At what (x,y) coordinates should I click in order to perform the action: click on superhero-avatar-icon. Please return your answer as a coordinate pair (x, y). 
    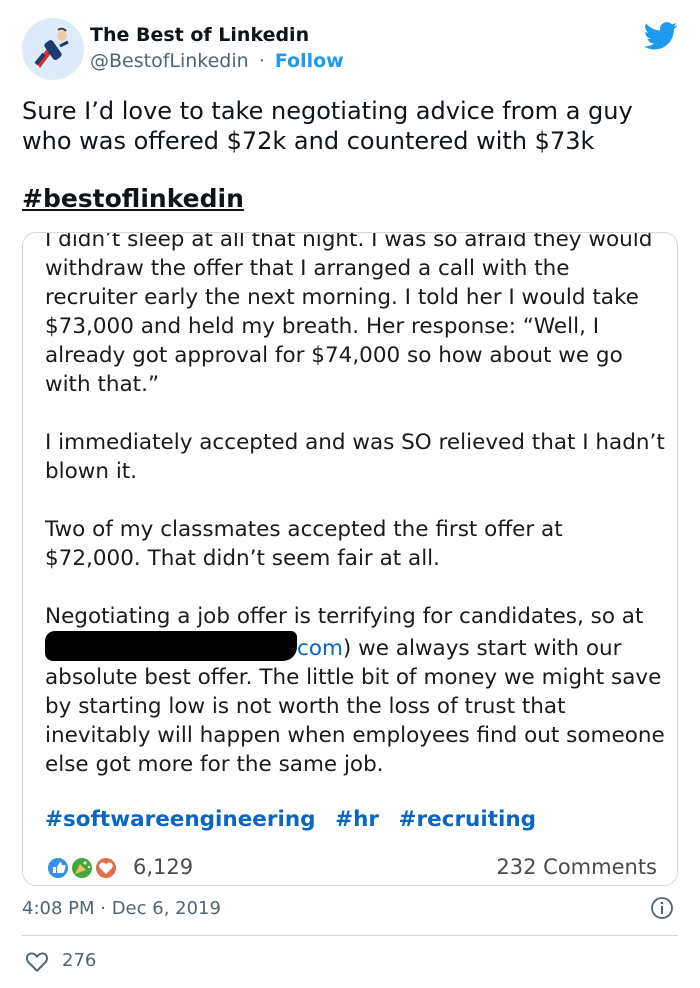
    Looking at the image, I should click on (53, 49).